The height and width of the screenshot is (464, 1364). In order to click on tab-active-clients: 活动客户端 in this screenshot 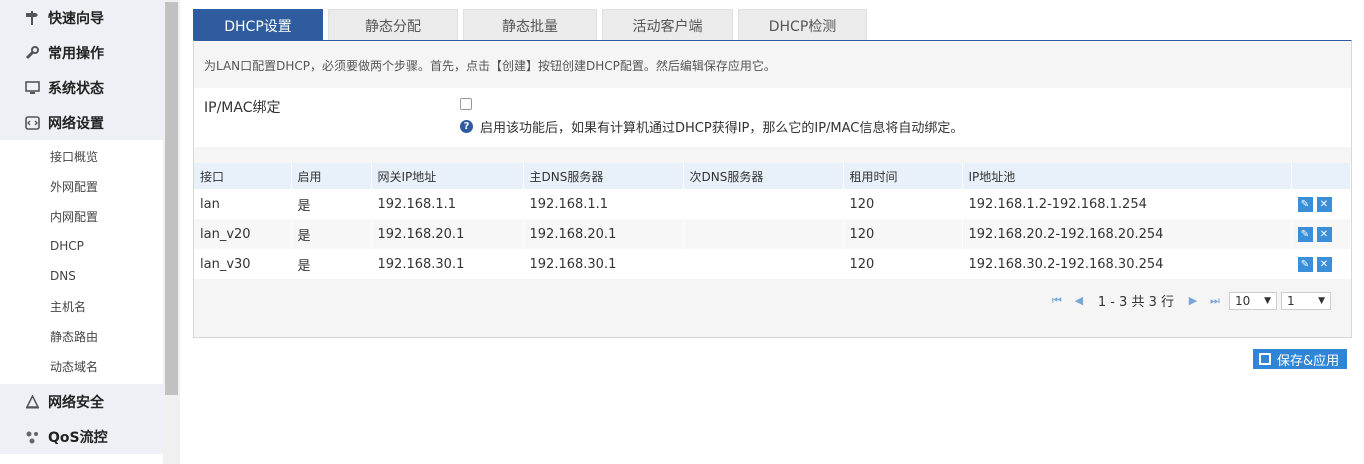, I will do `click(667, 25)`.